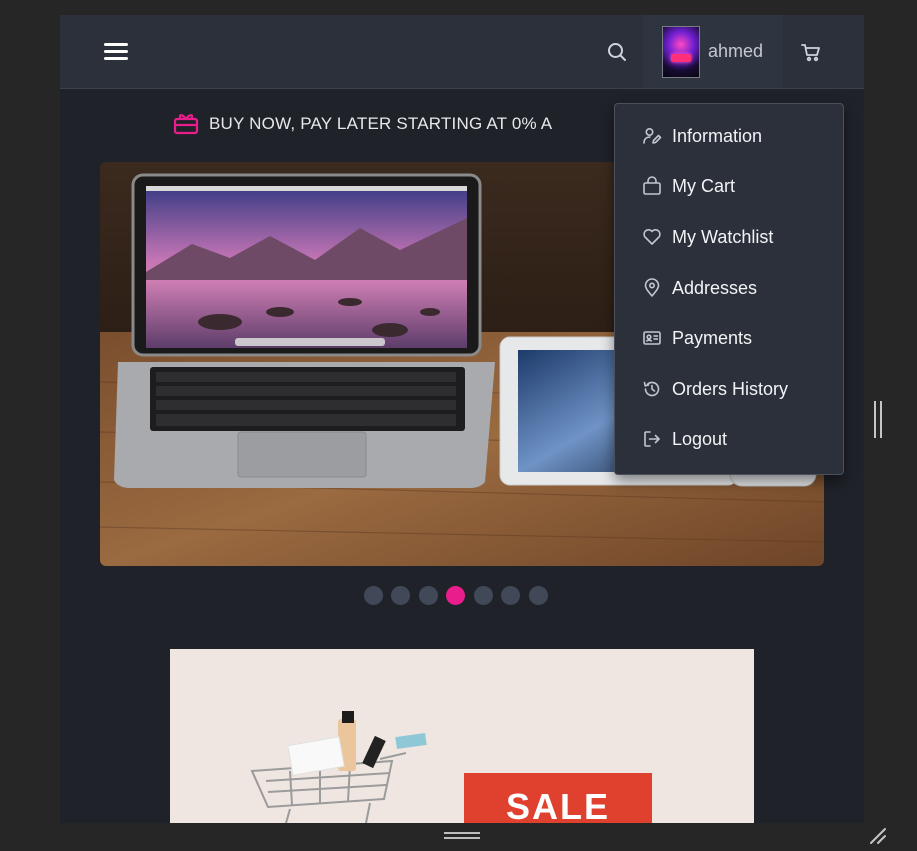  Describe the element at coordinates (700, 439) in the screenshot. I see `menu-item-label: Logout` at that location.